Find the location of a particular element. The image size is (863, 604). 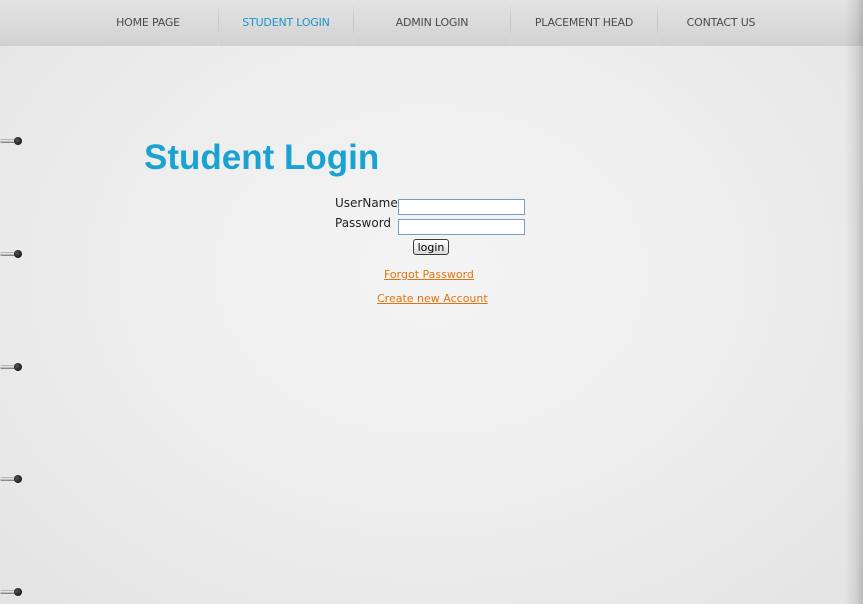

nav-student-login: STUDENT LOGIN is located at coordinates (286, 22).